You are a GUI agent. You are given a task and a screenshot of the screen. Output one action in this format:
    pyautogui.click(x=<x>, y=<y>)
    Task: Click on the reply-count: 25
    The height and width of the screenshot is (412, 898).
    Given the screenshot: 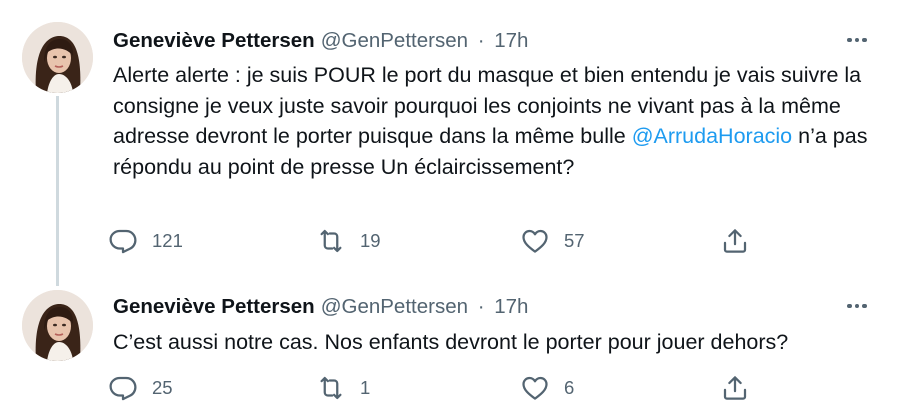 What is the action you would take?
    pyautogui.click(x=162, y=387)
    